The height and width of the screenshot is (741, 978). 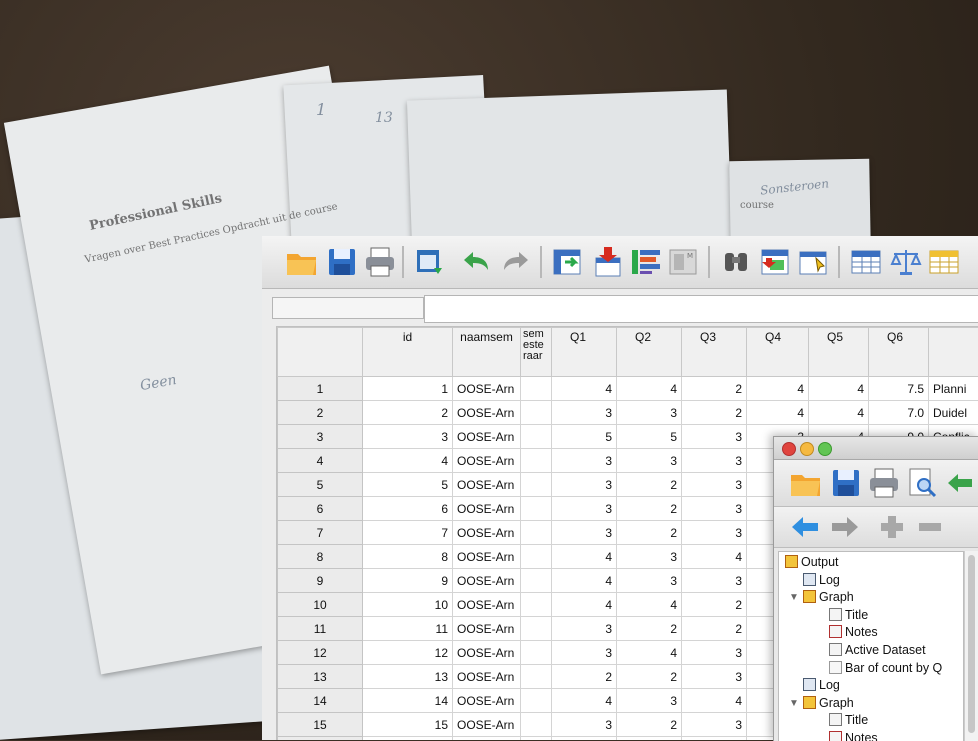 What do you see at coordinates (320, 461) in the screenshot?
I see `row-header: 4` at bounding box center [320, 461].